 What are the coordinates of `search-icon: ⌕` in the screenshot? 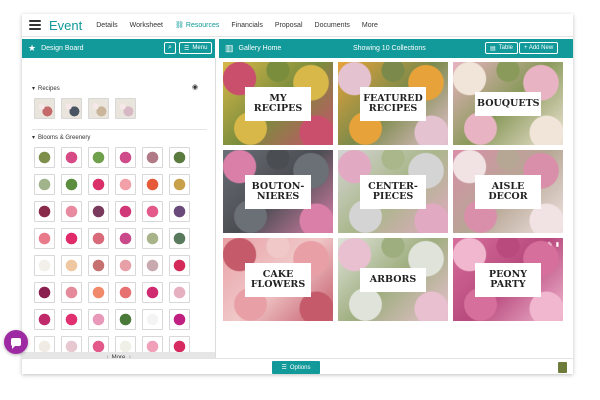 It's located at (170, 47).